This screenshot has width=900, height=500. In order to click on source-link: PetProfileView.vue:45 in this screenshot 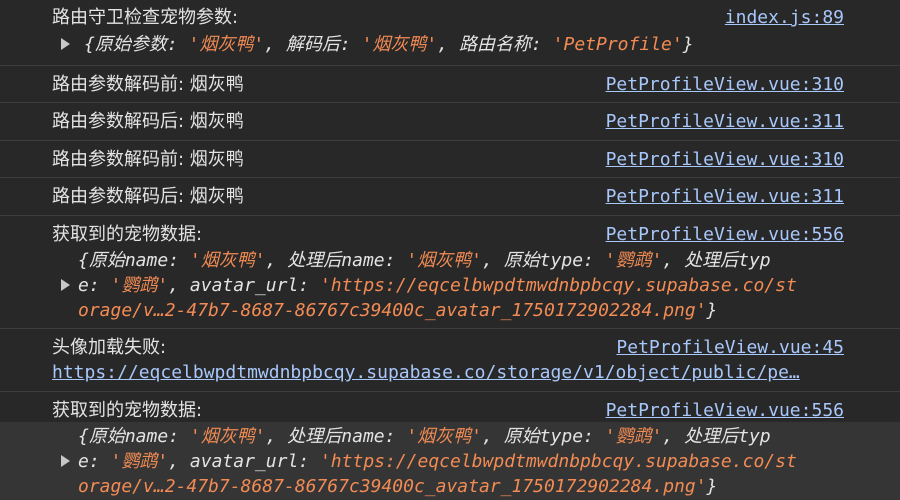, I will do `click(730, 347)`.